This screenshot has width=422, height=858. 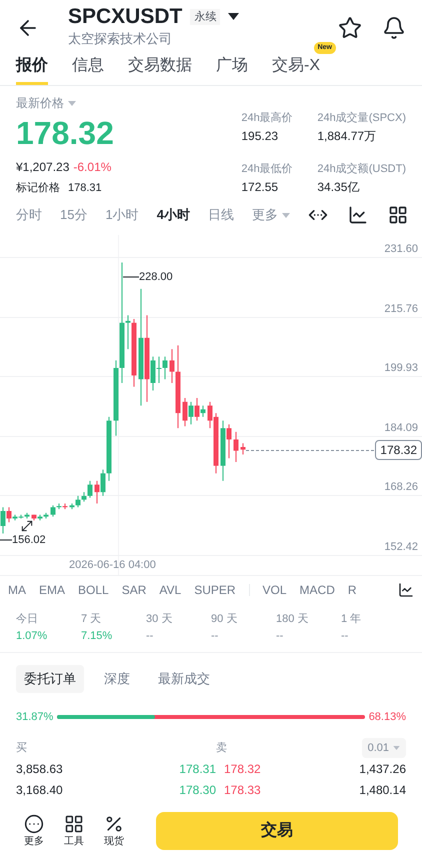 What do you see at coordinates (120, 39) in the screenshot?
I see `symbol-subtitle: 太空探索技术公司` at bounding box center [120, 39].